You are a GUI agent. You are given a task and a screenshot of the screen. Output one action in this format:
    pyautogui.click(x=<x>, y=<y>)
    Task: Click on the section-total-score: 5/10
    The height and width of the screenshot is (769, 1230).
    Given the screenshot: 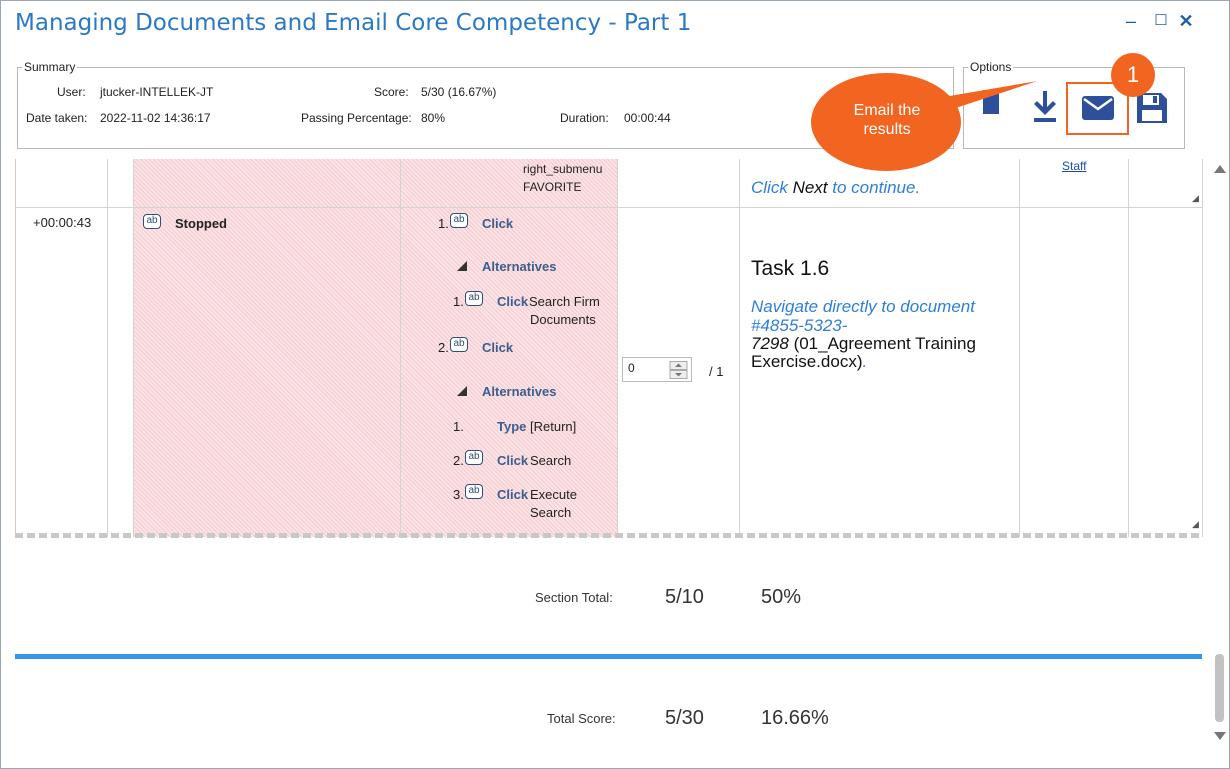 What is the action you would take?
    pyautogui.click(x=684, y=597)
    